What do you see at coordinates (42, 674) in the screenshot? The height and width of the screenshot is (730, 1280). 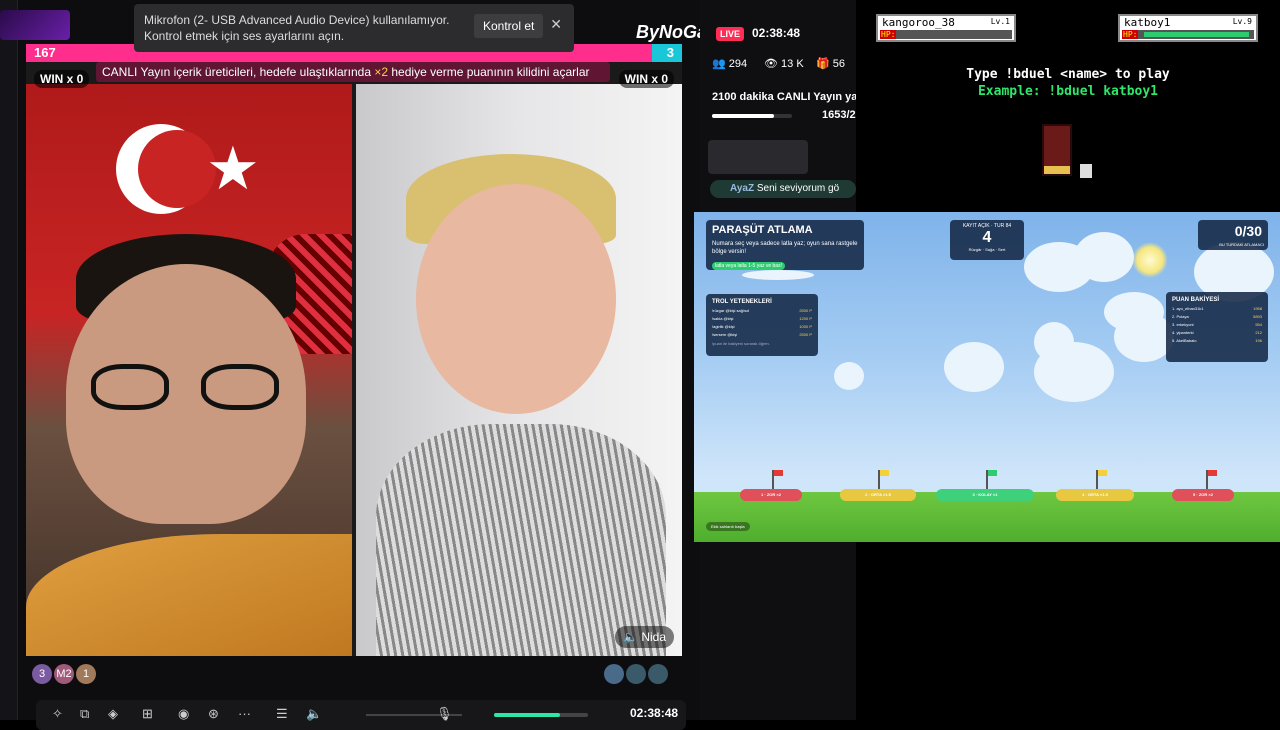 I see `avatar: 3` at bounding box center [42, 674].